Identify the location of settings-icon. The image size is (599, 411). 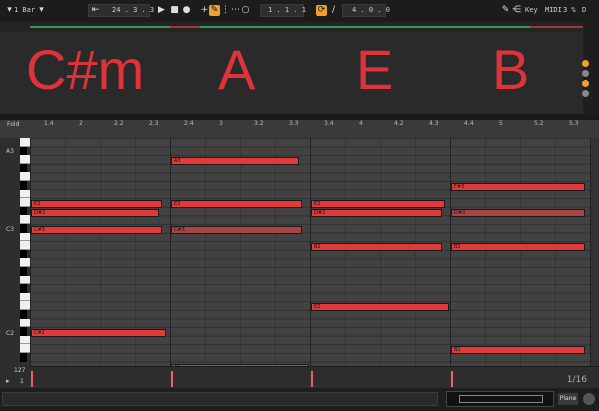
(589, 399).